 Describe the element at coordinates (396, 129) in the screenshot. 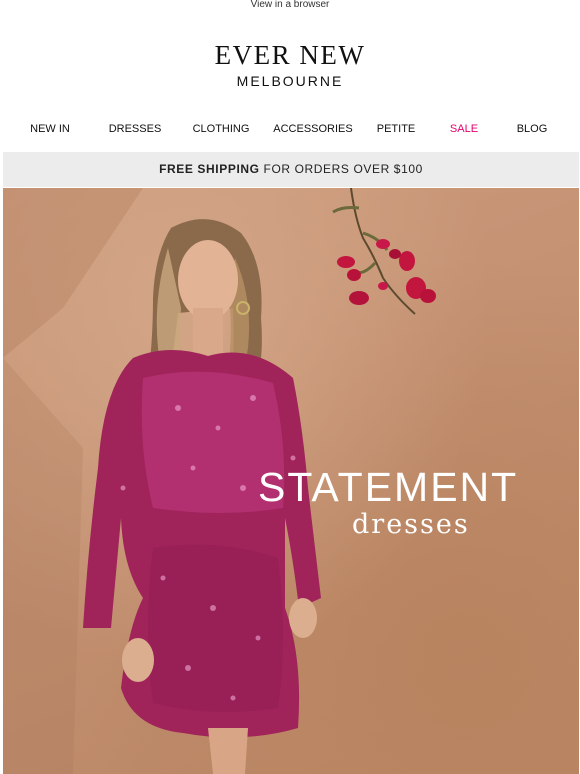

I see `nav-item-petite: PETITE` at that location.